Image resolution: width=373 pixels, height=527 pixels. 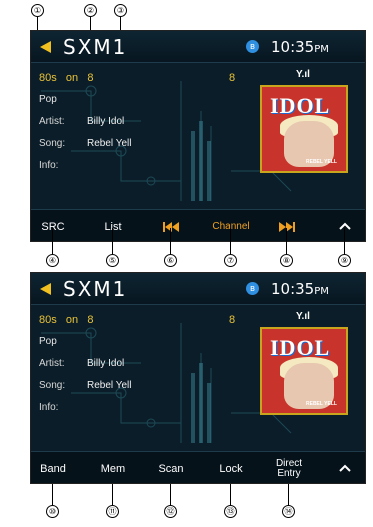 What do you see at coordinates (52, 241) in the screenshot?
I see `callout-4-leader` at bounding box center [52, 241].